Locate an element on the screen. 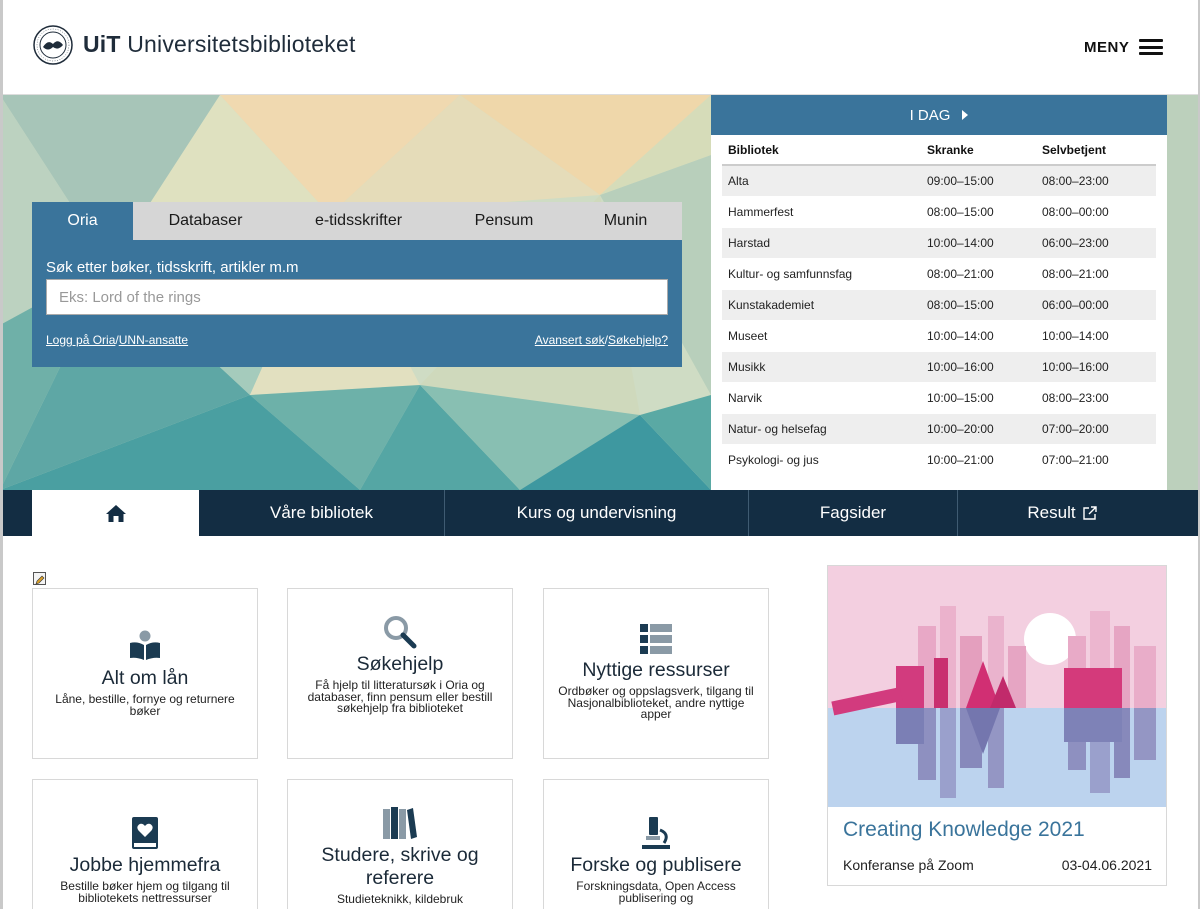 Image resolution: width=1200 pixels, height=909 pixels. search-input is located at coordinates (357, 297).